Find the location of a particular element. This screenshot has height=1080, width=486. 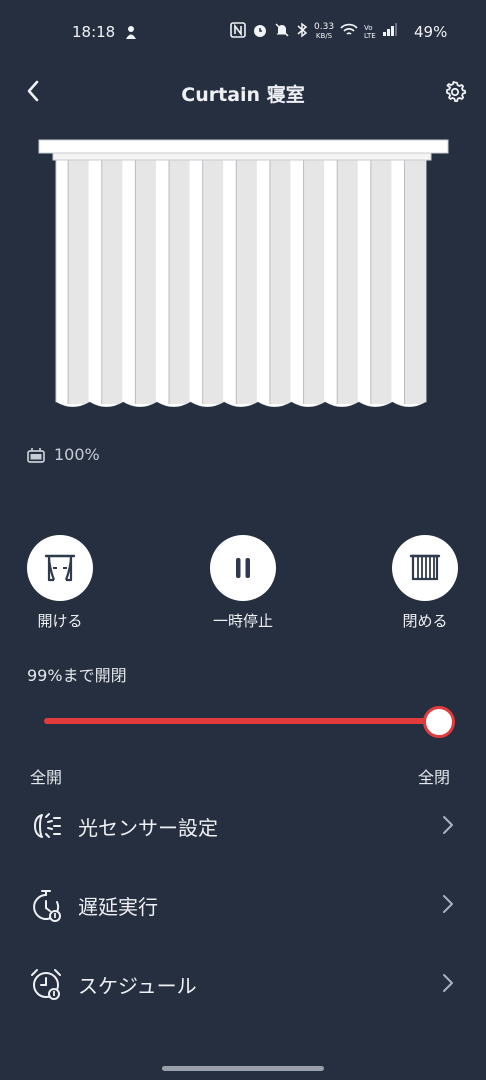

home-indicator is located at coordinates (243, 1068).